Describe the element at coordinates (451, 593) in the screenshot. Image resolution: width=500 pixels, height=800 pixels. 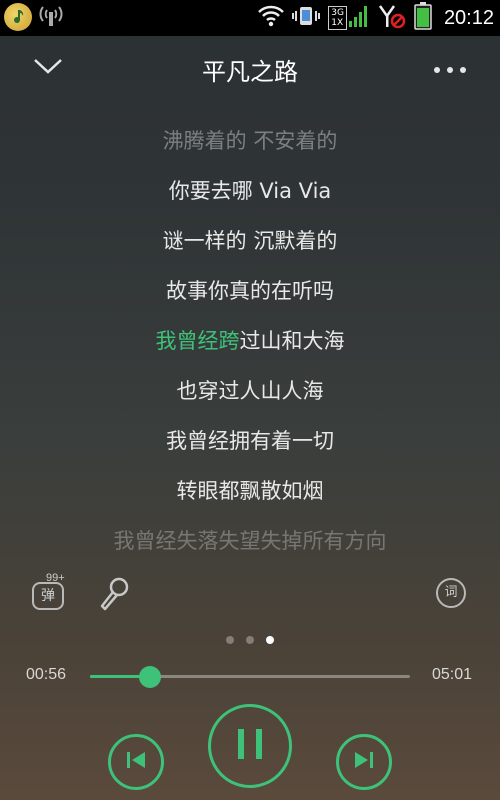
I see `lyrics-settings-button: 词` at that location.